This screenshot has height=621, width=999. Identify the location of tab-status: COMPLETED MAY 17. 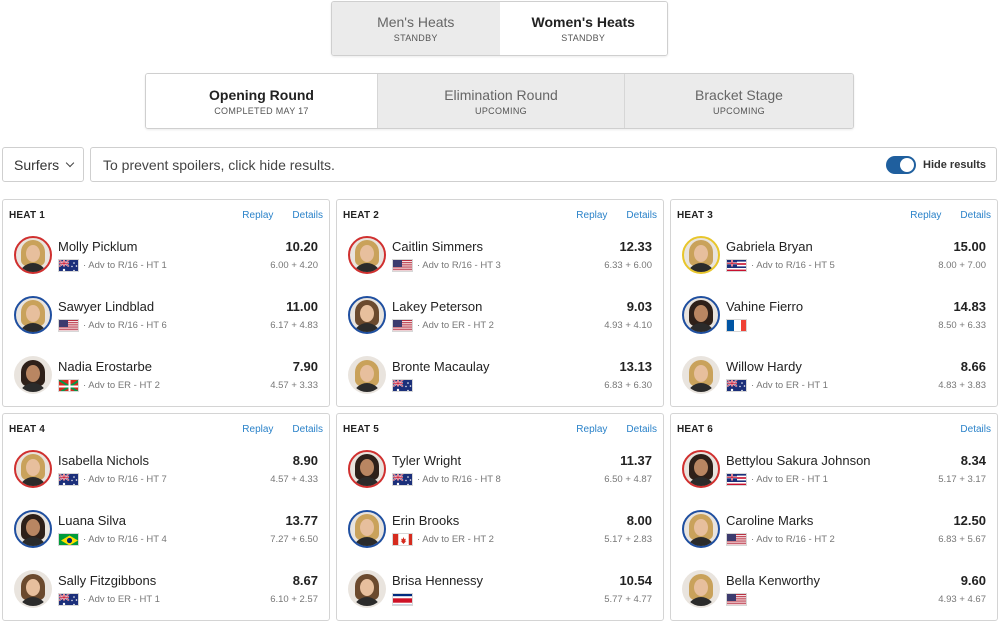
(261, 110).